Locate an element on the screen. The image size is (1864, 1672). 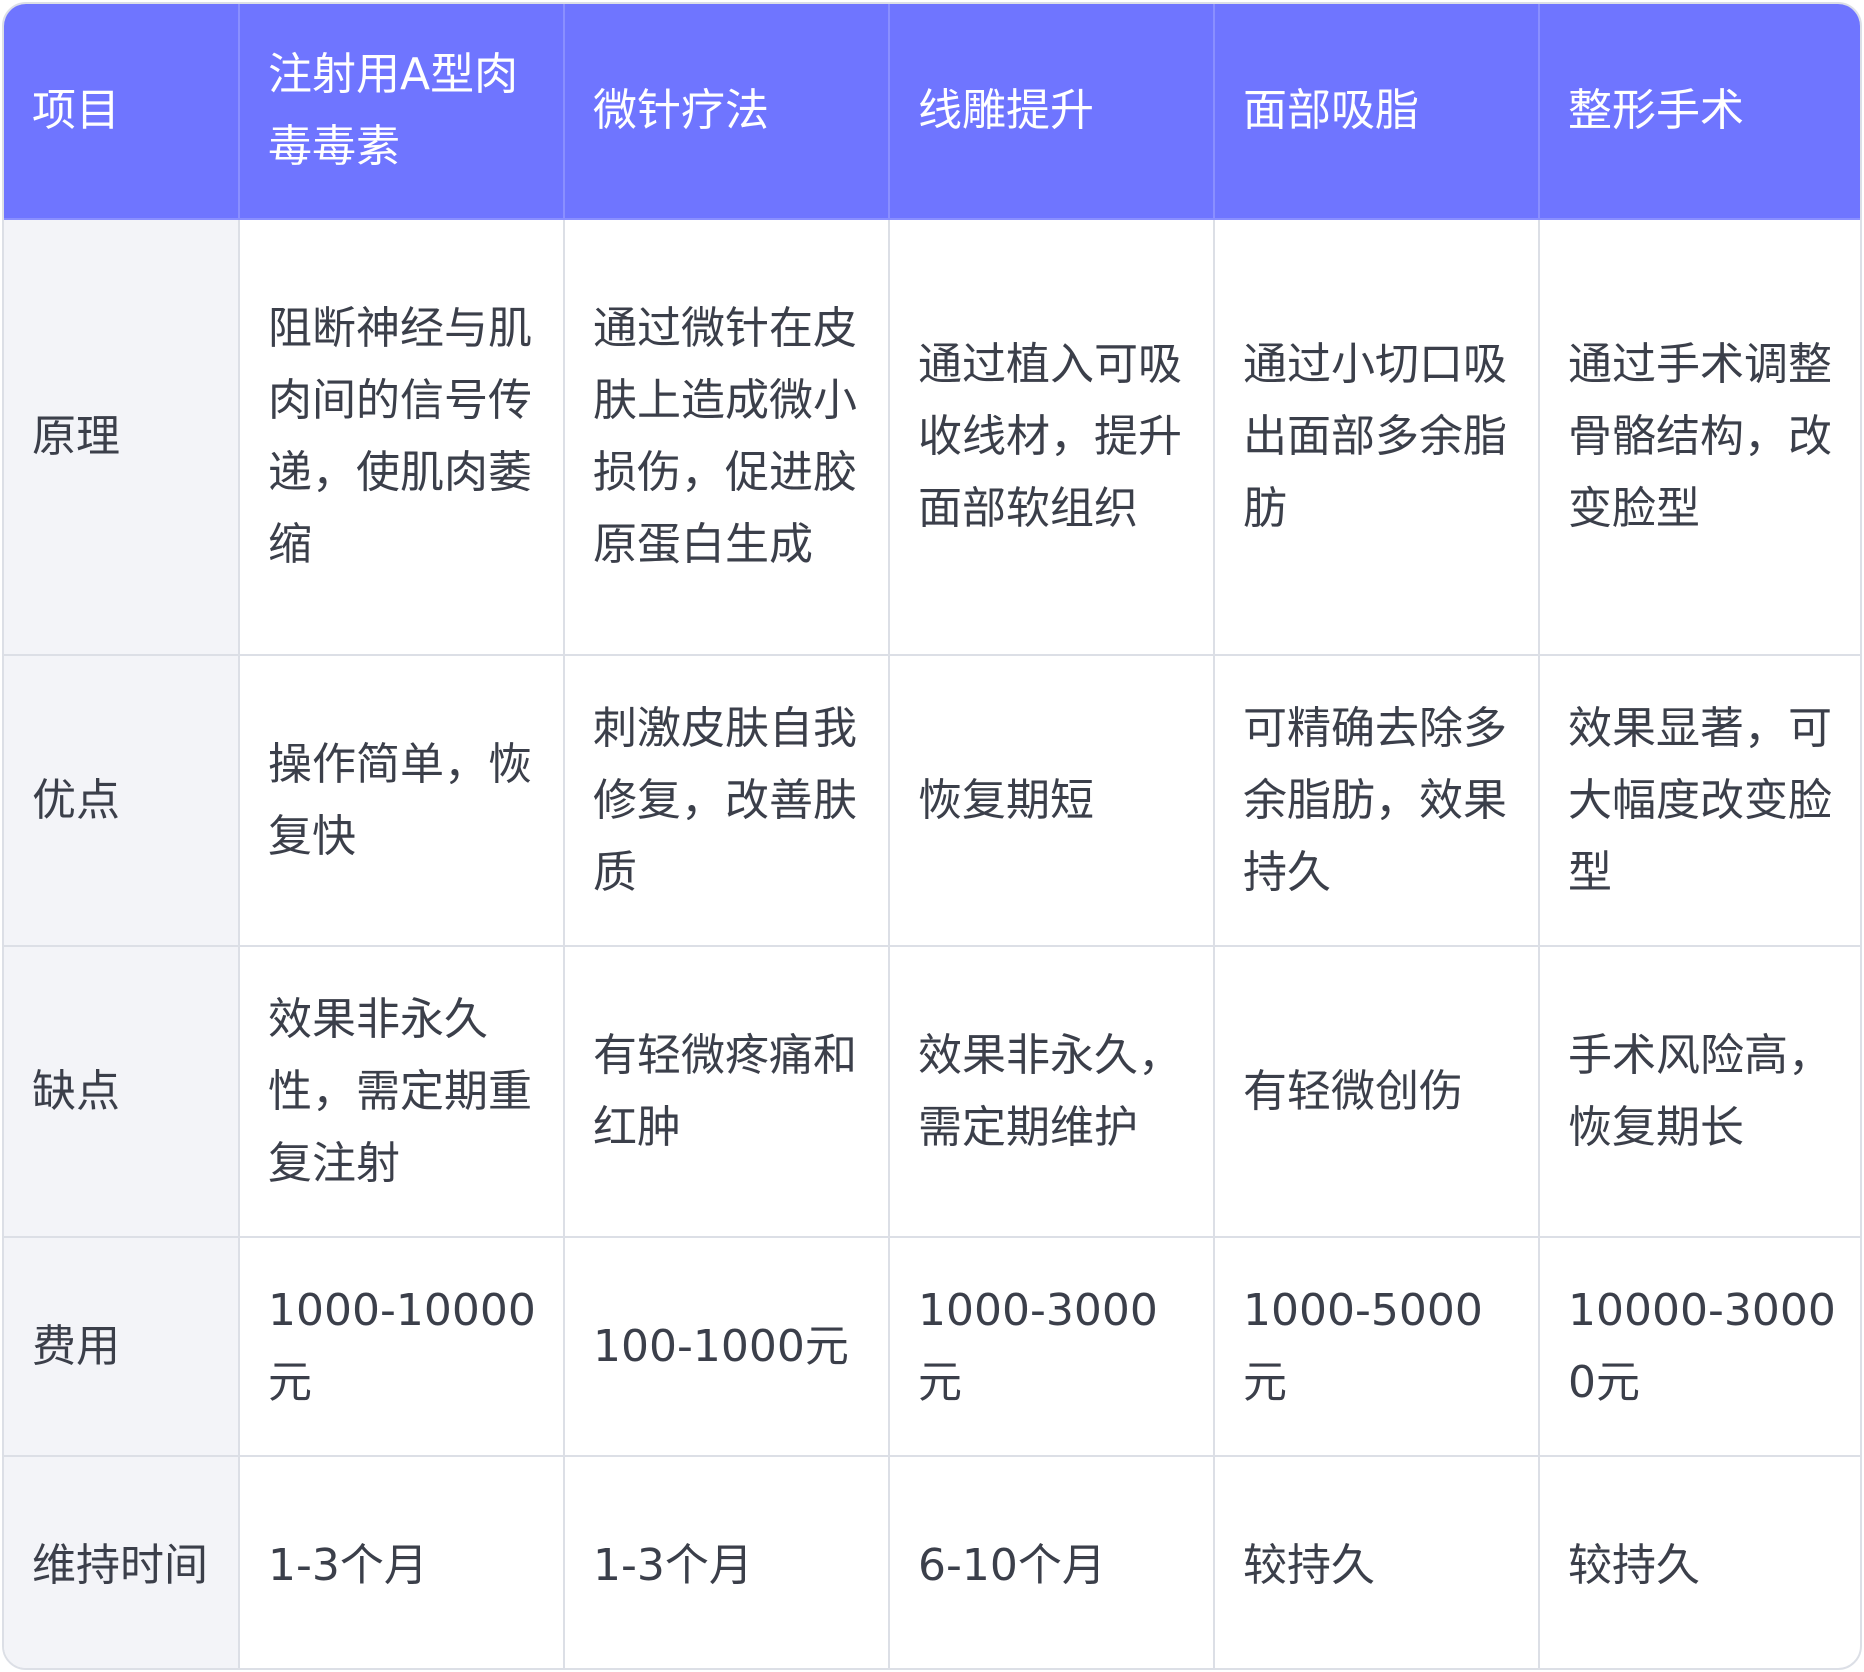
table-cell: 1000-5000元 is located at coordinates (1376, 1346).